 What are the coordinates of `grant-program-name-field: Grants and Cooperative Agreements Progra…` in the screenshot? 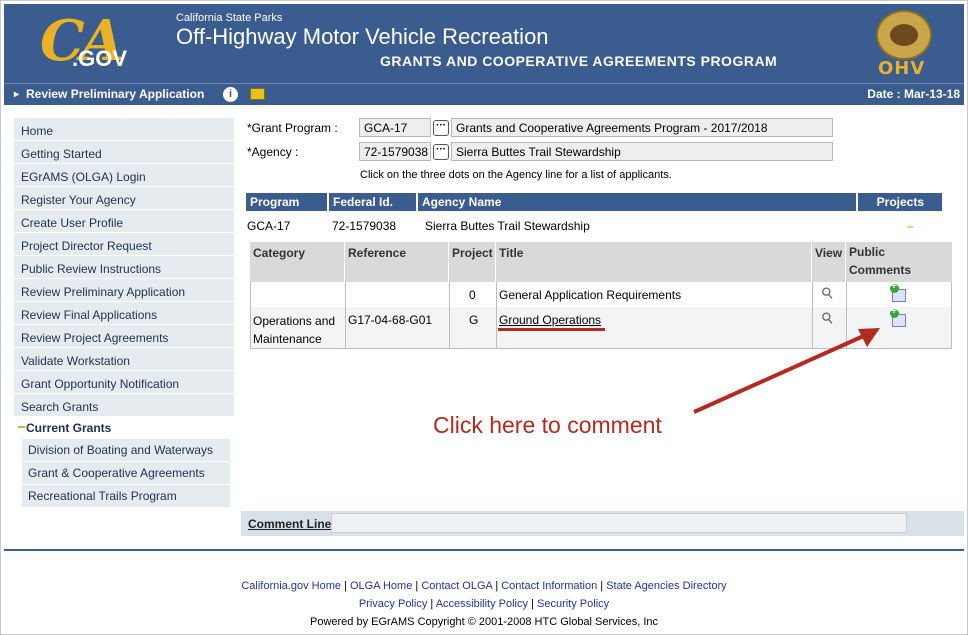 It's located at (642, 127).